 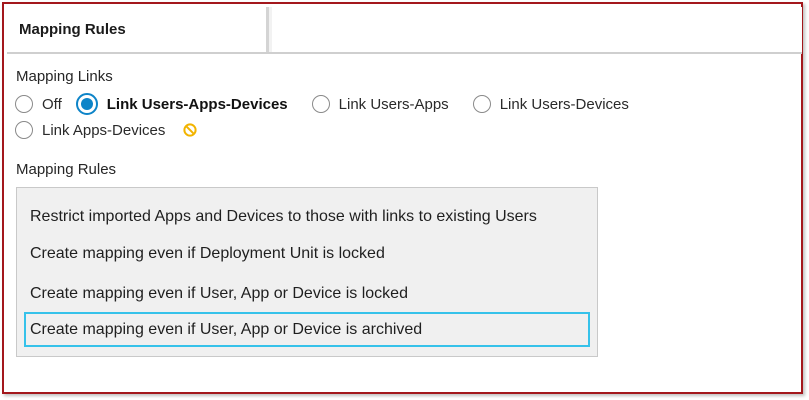 What do you see at coordinates (38, 104) in the screenshot?
I see `radio-off: Off` at bounding box center [38, 104].